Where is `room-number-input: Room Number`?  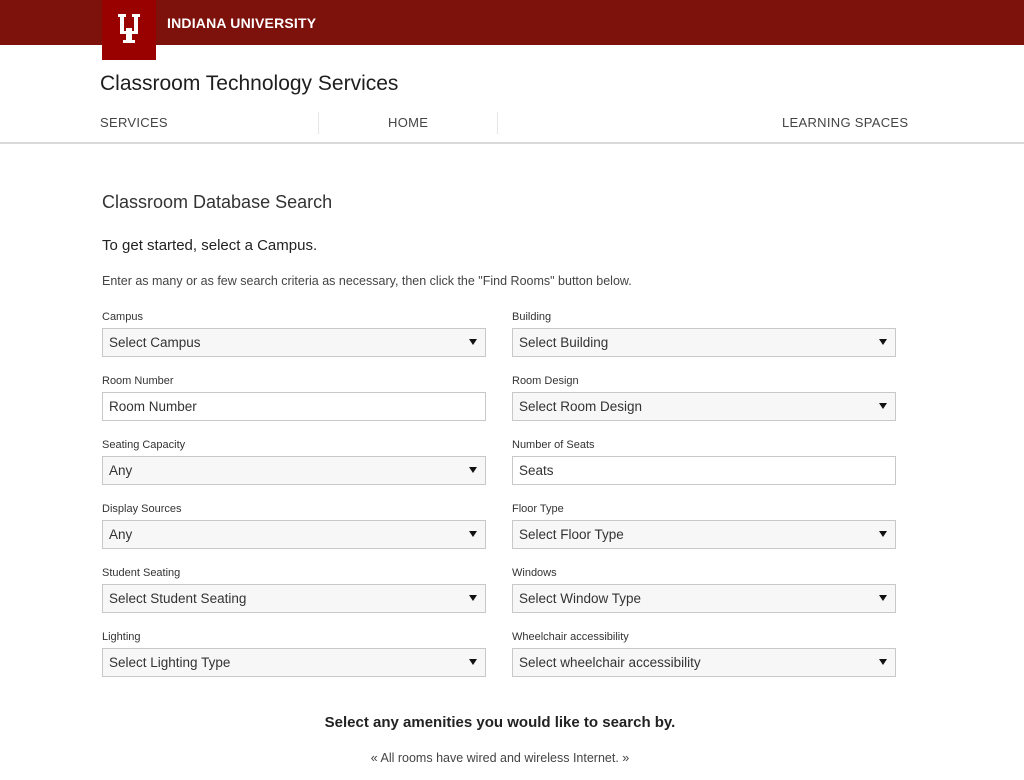
room-number-input: Room Number is located at coordinates (294, 406).